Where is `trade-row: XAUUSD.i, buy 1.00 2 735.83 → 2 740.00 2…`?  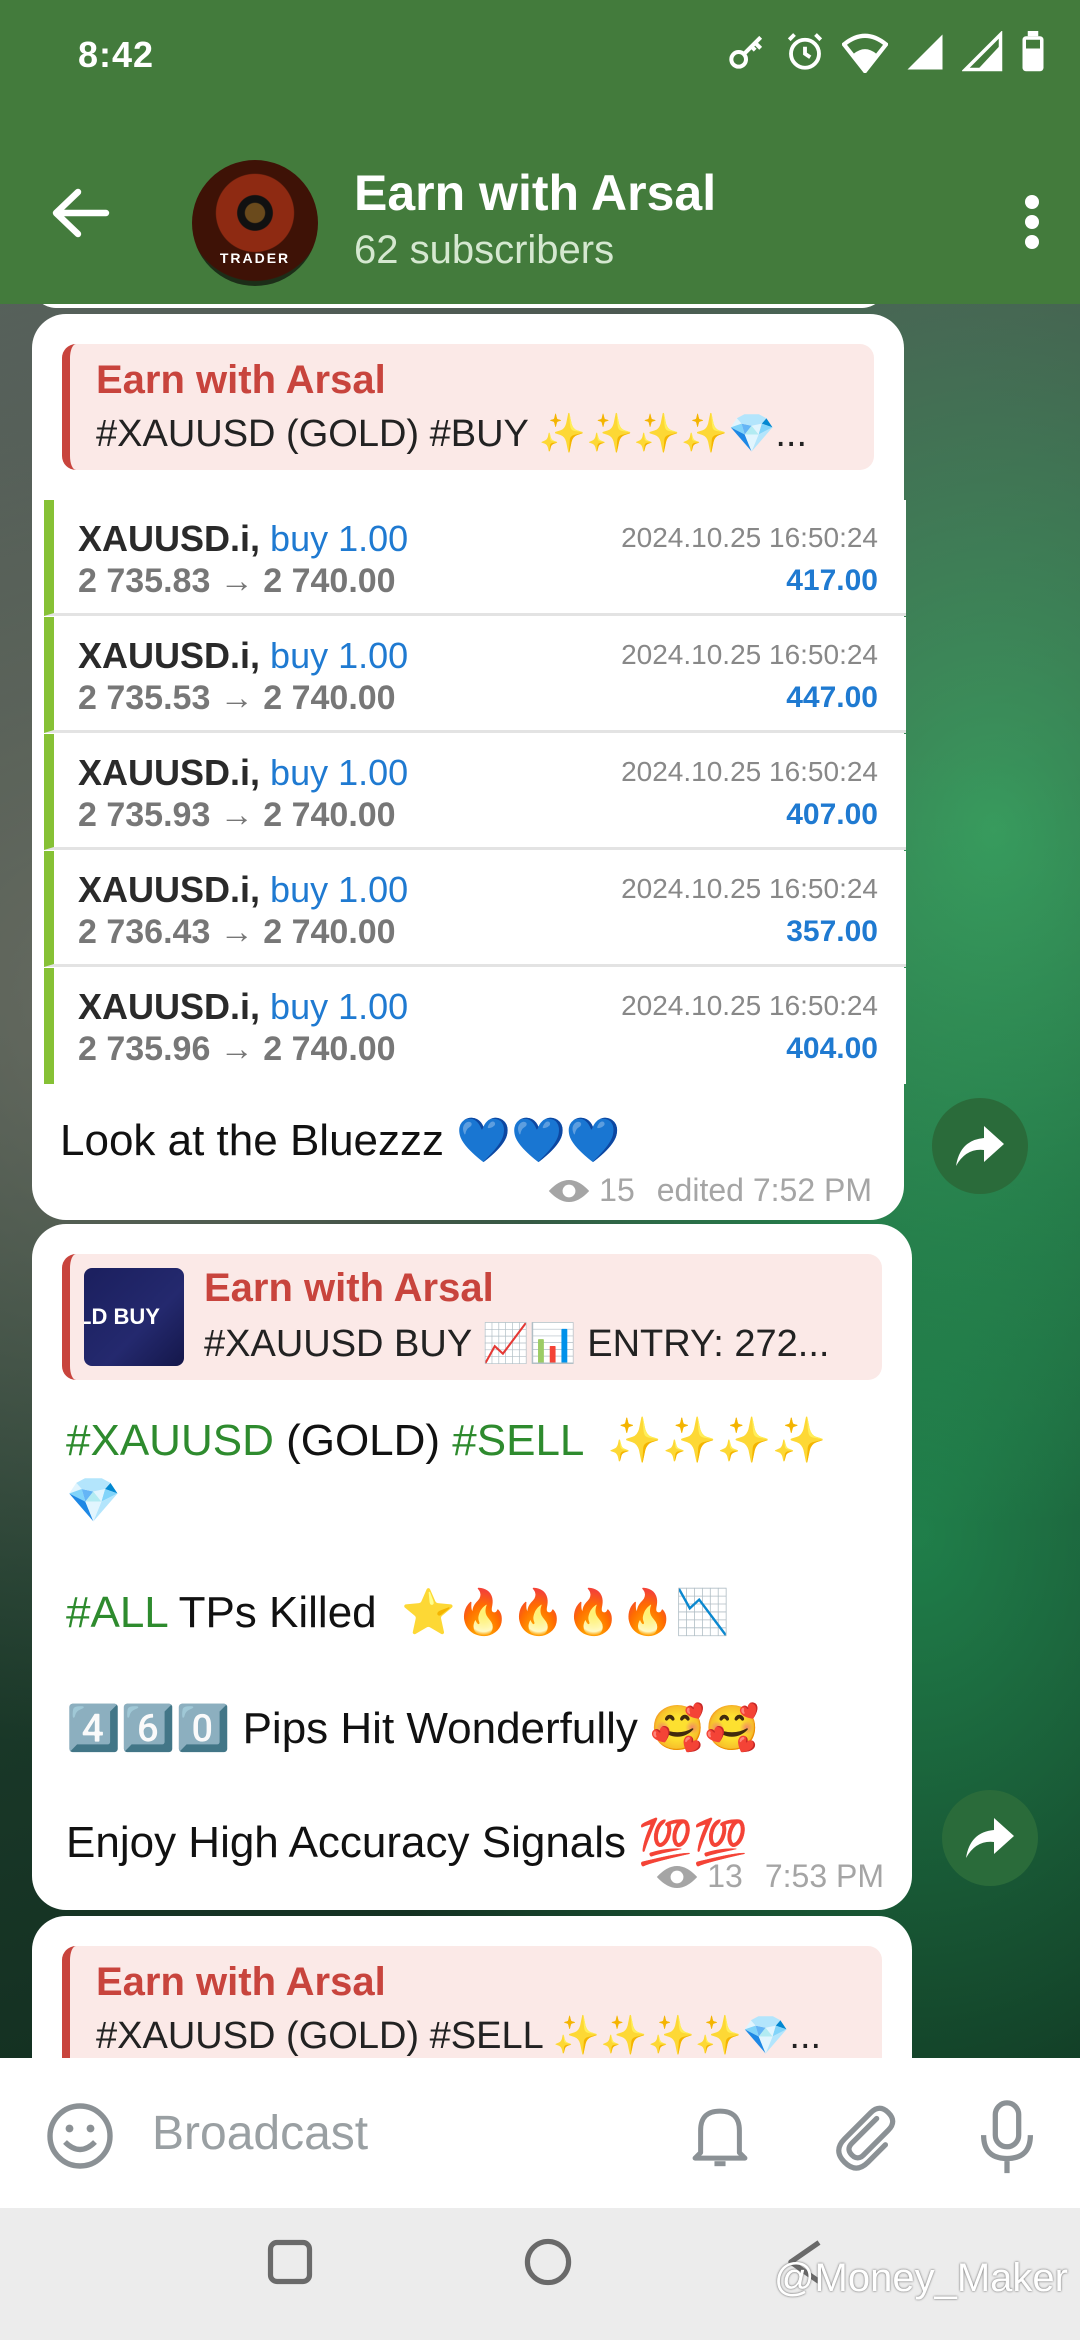
trade-row: XAUUSD.i, buy 1.00 2 735.83 → 2 740.00 2… is located at coordinates (475, 558).